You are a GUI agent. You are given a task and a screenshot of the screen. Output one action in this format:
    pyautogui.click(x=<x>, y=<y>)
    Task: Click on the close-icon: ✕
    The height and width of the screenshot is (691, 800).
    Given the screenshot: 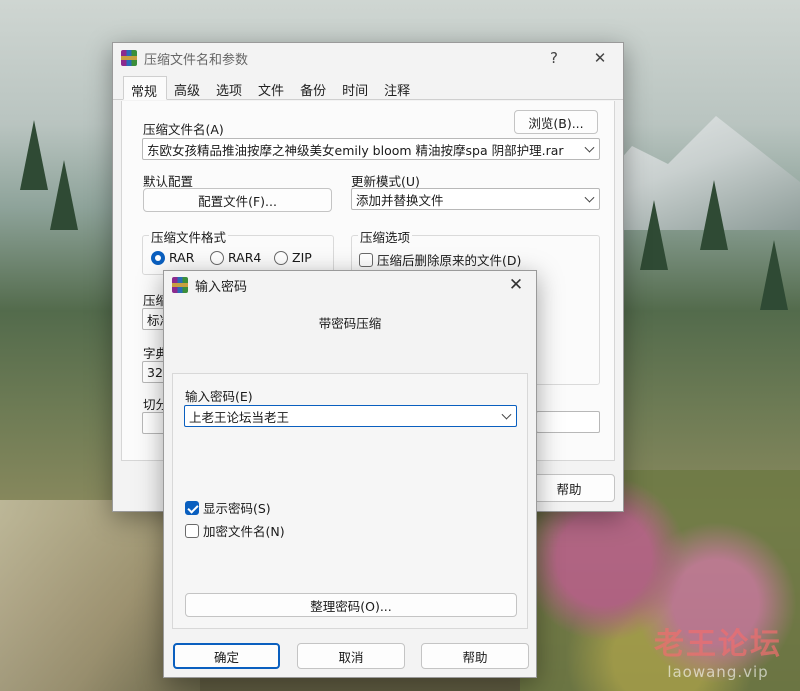 What is the action you would take?
    pyautogui.click(x=516, y=285)
    